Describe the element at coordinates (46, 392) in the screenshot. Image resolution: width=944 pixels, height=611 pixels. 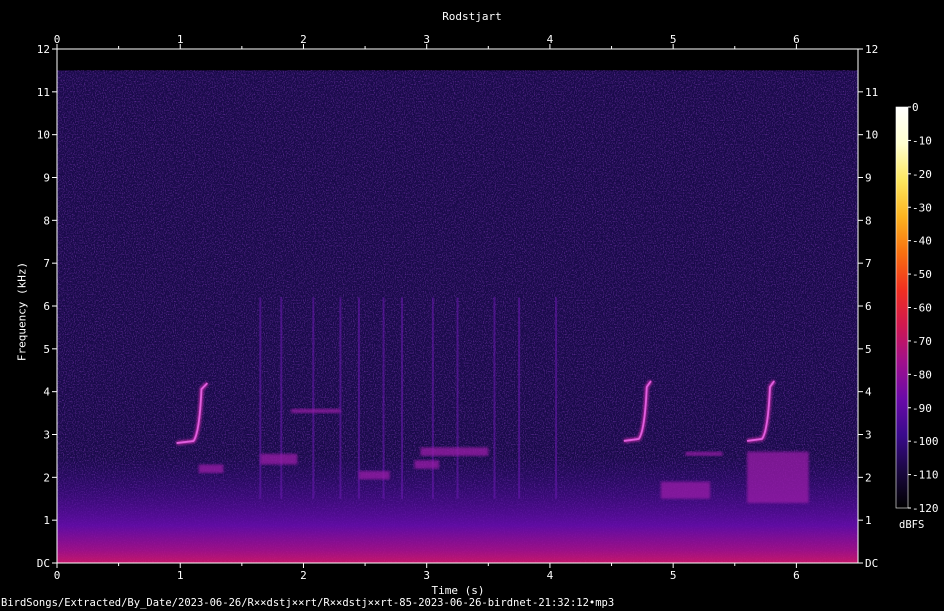
I see `y-tick-label-left-4: 4` at that location.